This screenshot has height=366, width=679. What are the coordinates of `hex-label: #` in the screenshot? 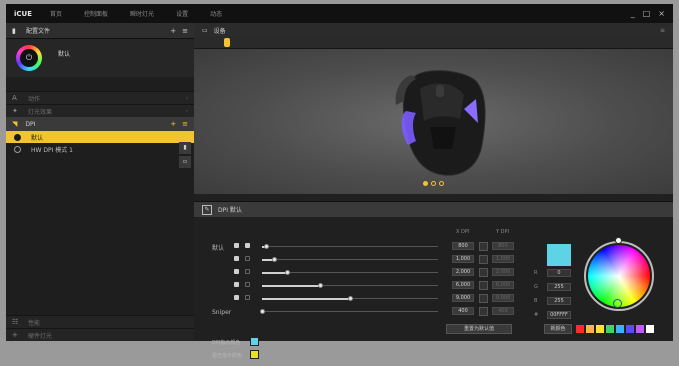 It's located at (536, 315).